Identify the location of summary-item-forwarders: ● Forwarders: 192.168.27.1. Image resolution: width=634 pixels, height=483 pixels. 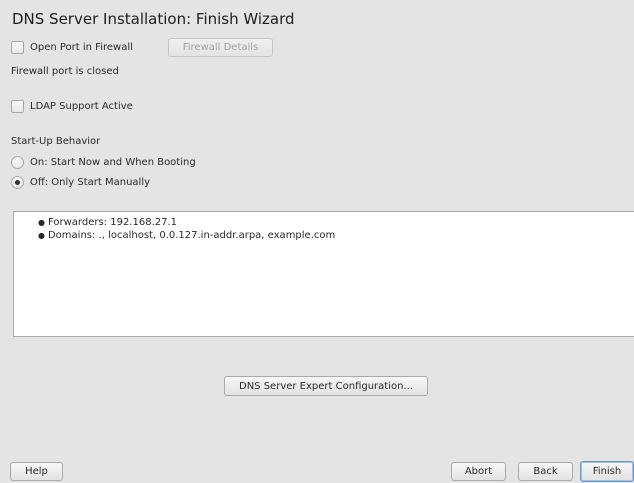
(336, 222).